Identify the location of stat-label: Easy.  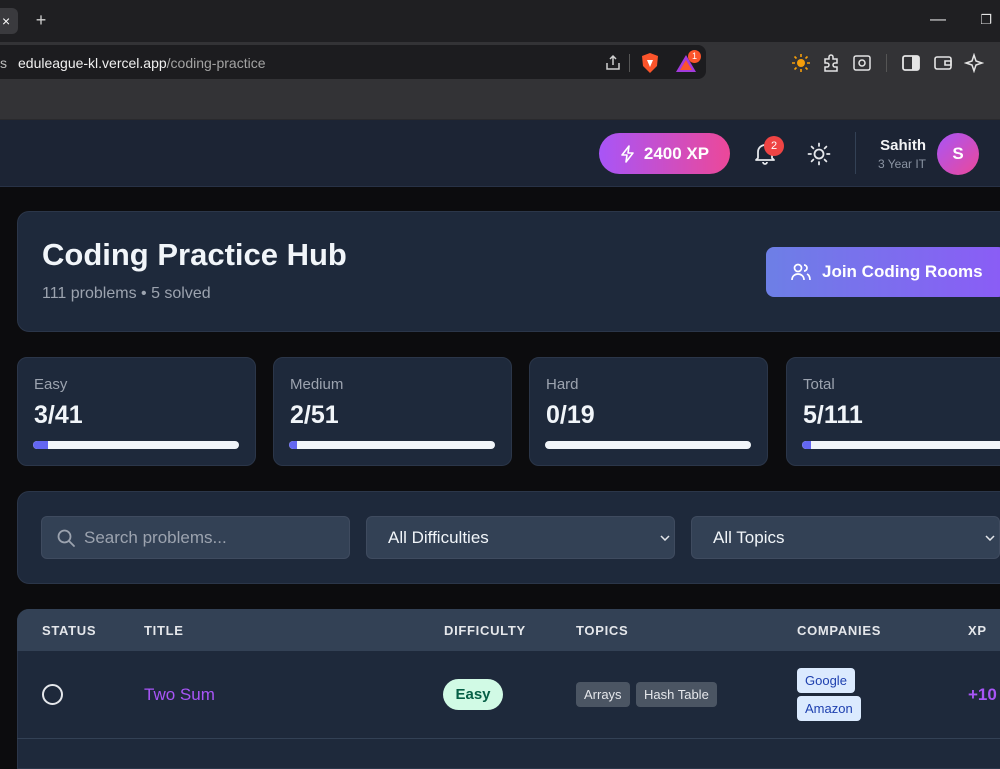
(51, 384).